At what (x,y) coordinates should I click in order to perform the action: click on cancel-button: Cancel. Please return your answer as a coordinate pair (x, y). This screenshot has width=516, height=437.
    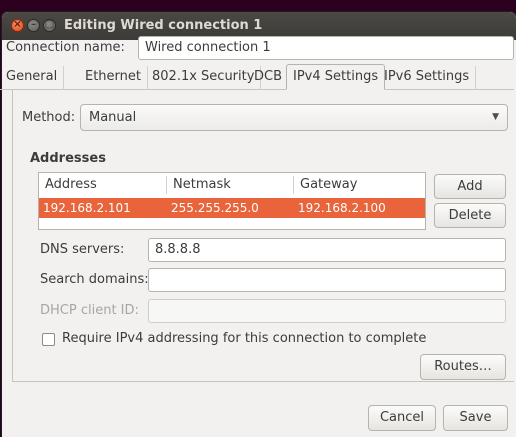
    Looking at the image, I should click on (402, 418).